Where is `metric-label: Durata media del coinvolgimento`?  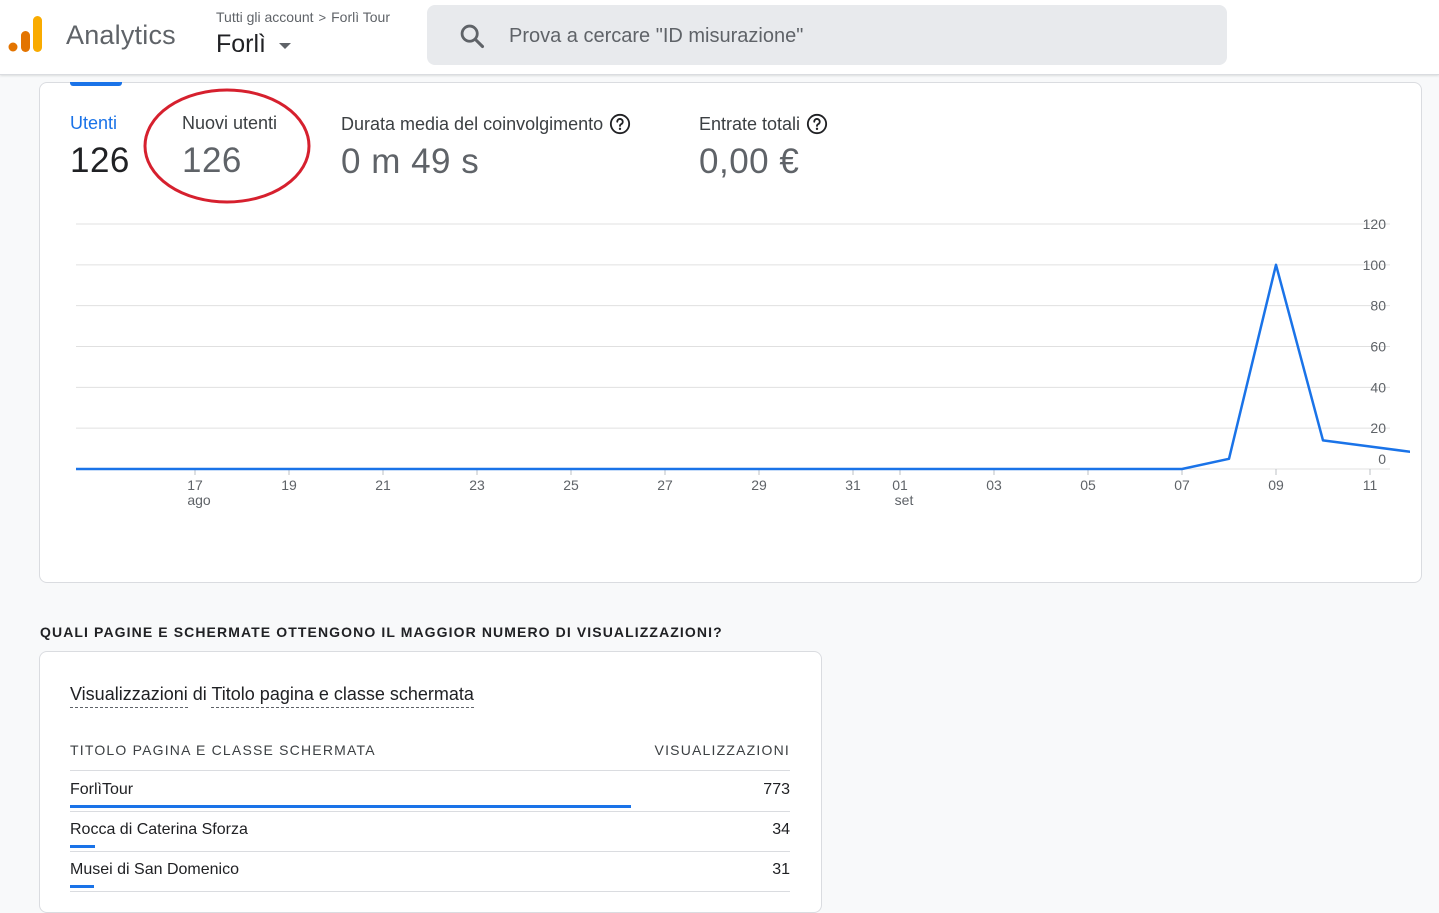 metric-label: Durata media del coinvolgimento is located at coordinates (472, 124).